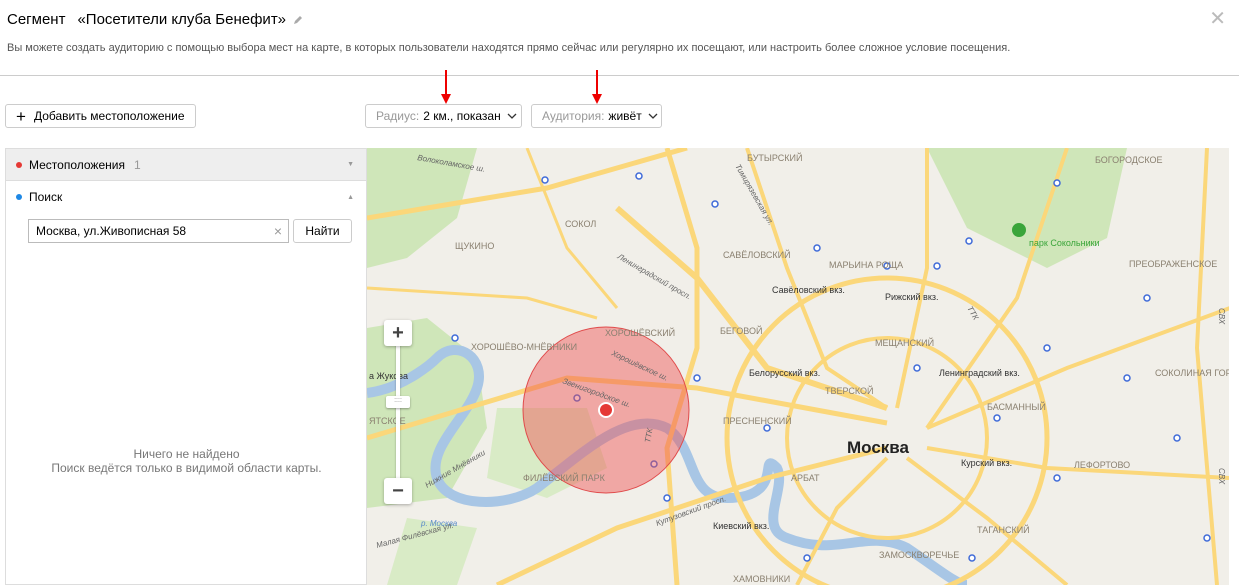  I want to click on svg-text: Белорусский вкз., so click(784, 373).